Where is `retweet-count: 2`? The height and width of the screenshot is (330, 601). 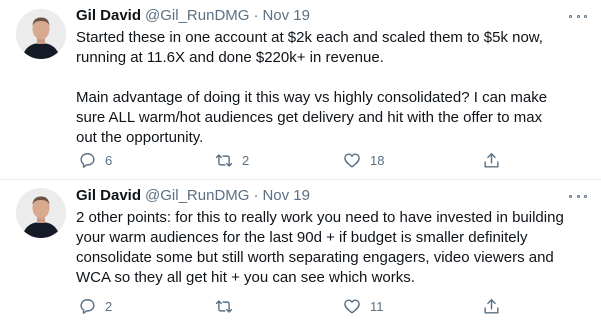 retweet-count: 2 is located at coordinates (246, 160).